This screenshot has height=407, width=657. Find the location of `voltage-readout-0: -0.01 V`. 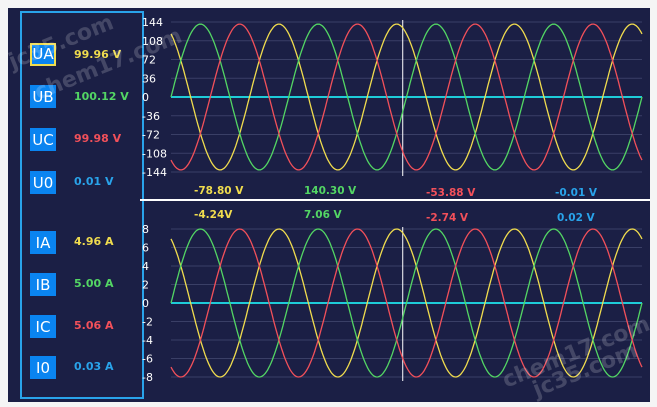

voltage-readout-0: -0.01 V is located at coordinates (576, 193).